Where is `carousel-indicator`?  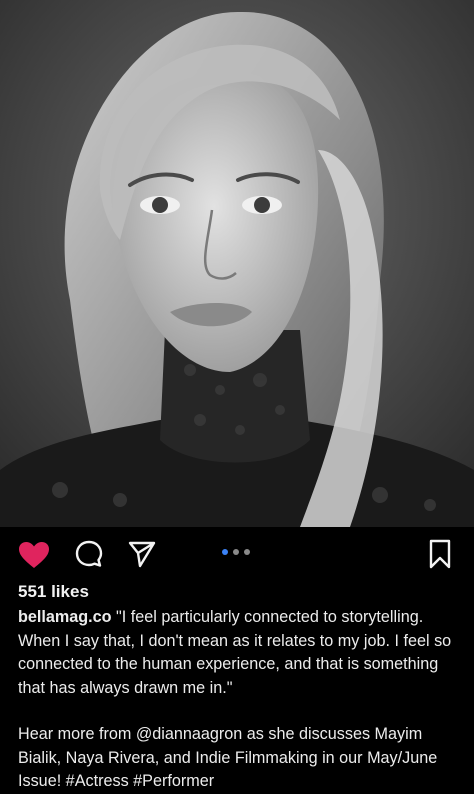
carousel-indicator is located at coordinates (236, 553).